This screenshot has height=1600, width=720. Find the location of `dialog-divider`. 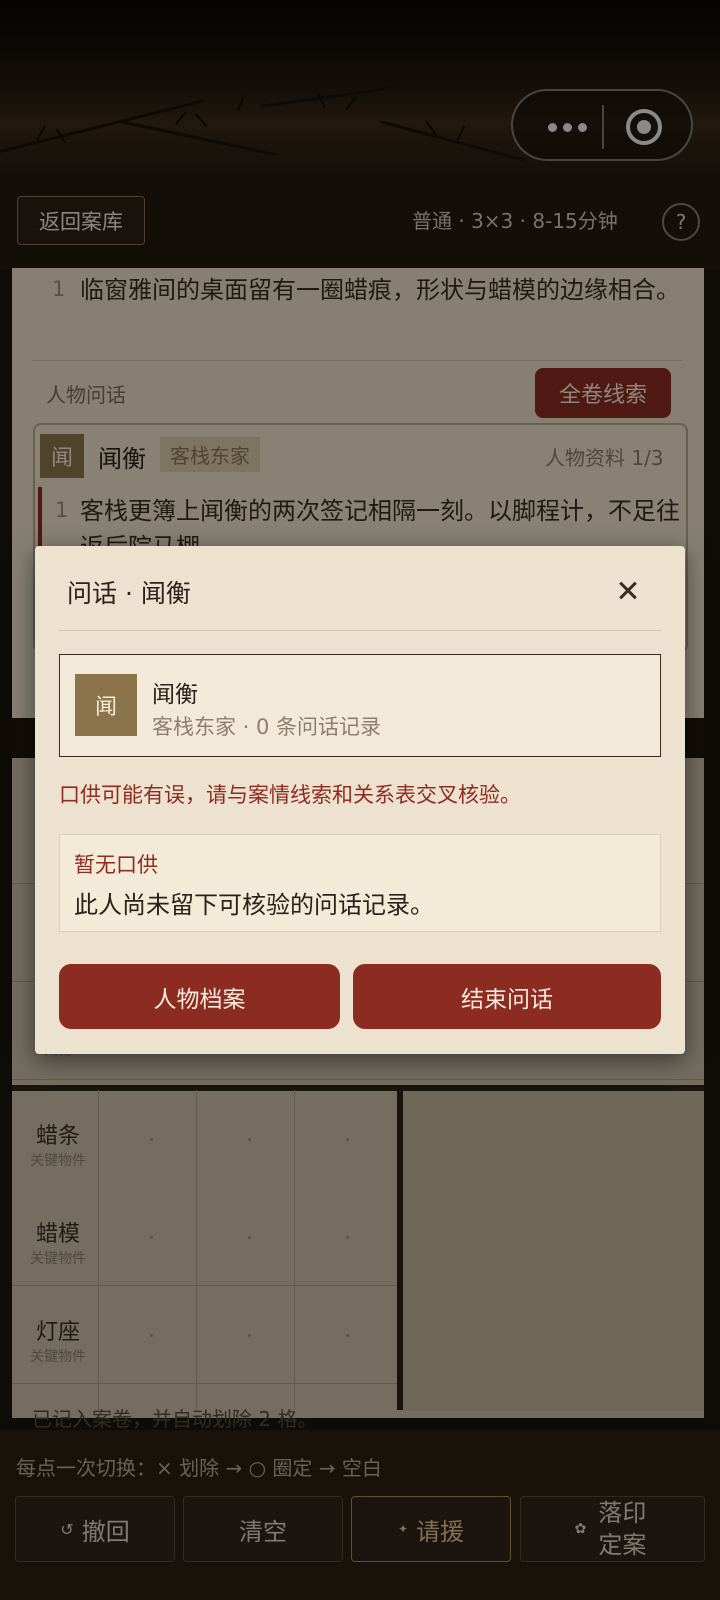

dialog-divider is located at coordinates (360, 630).